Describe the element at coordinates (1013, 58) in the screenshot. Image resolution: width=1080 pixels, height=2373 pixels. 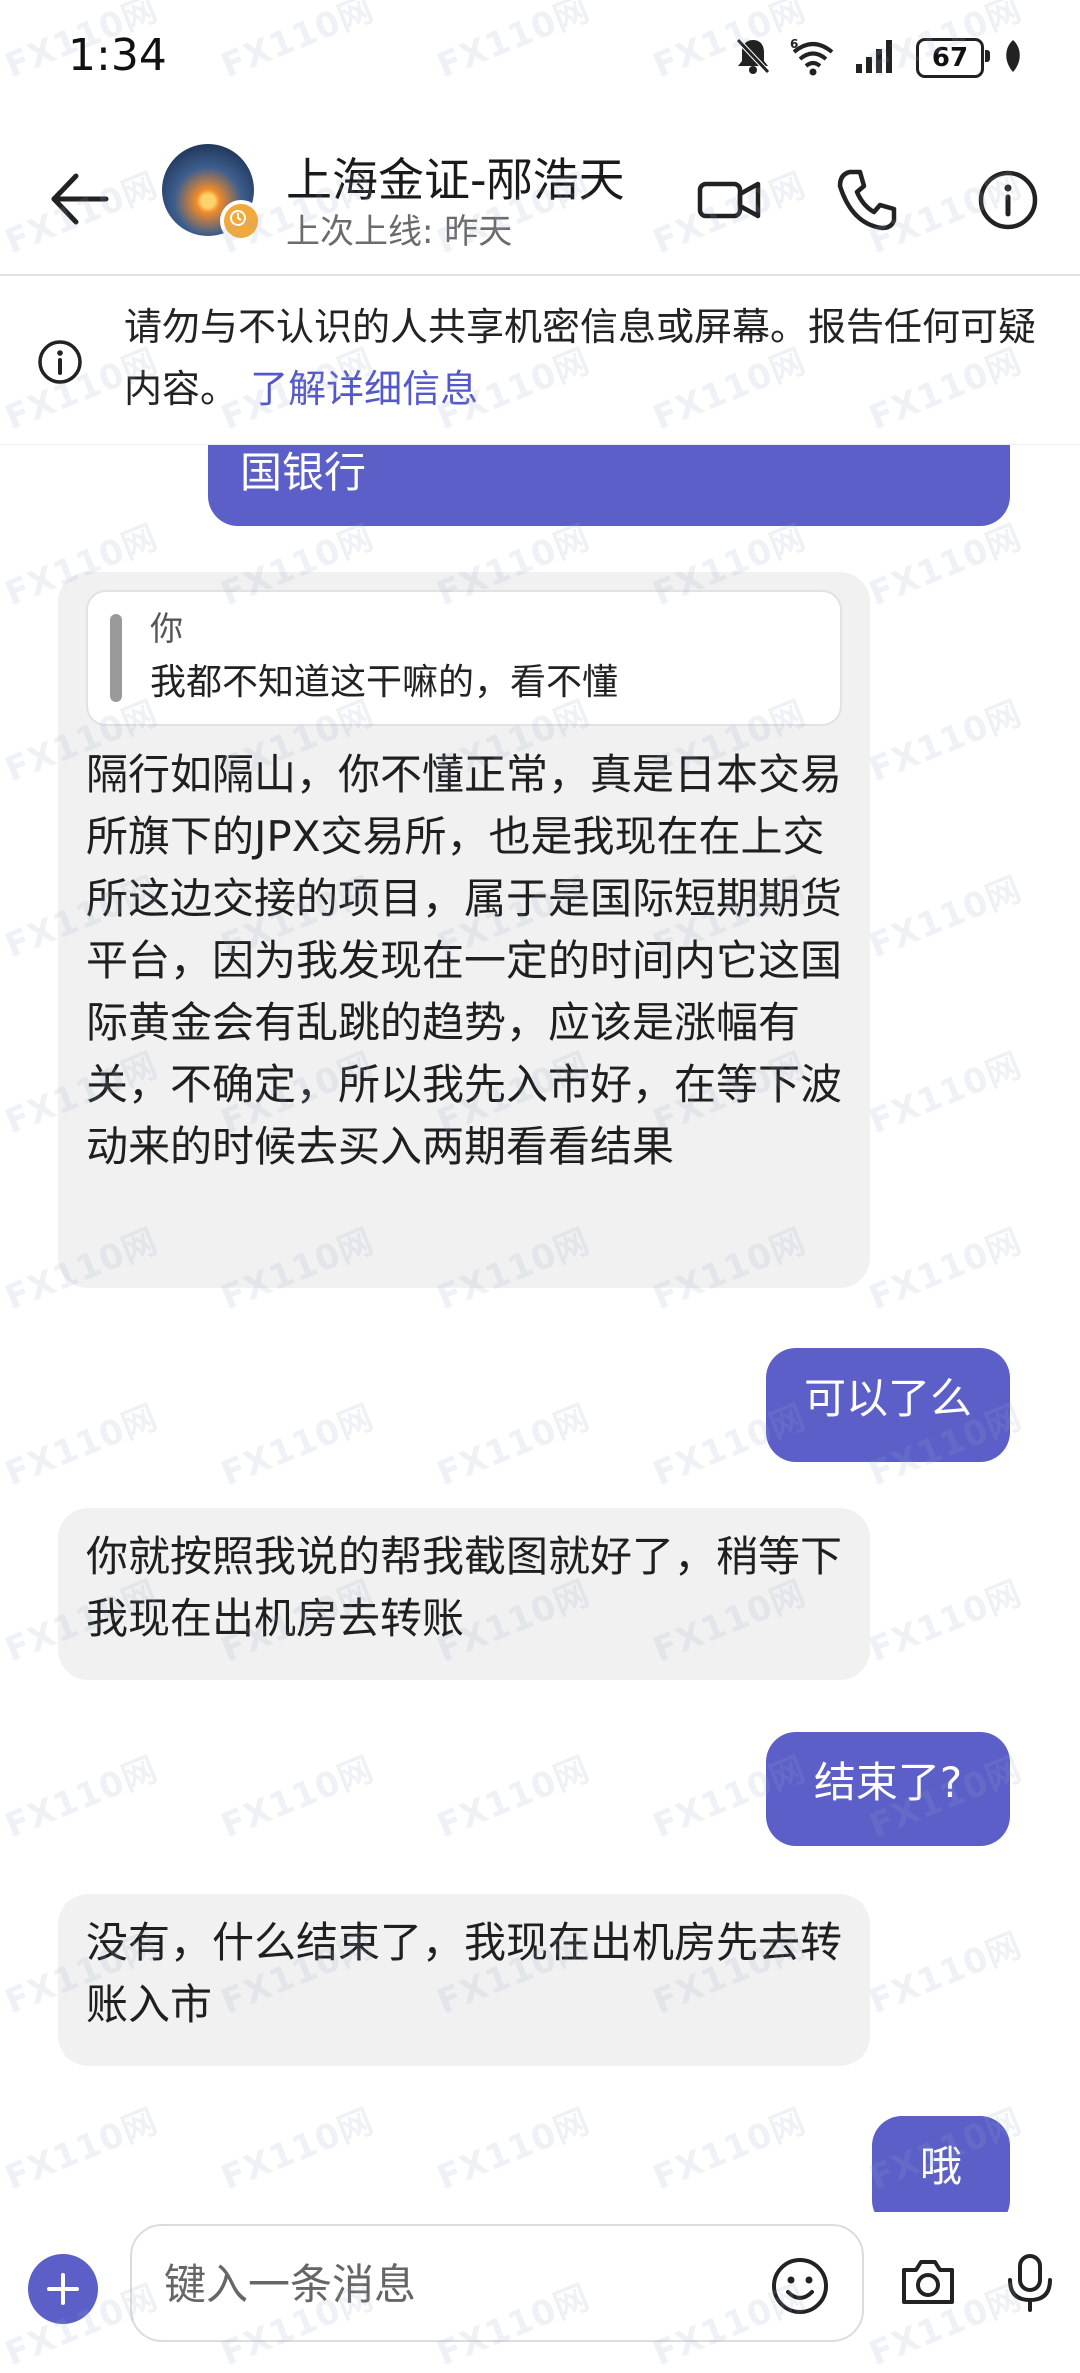
I see `leaf-icon` at that location.